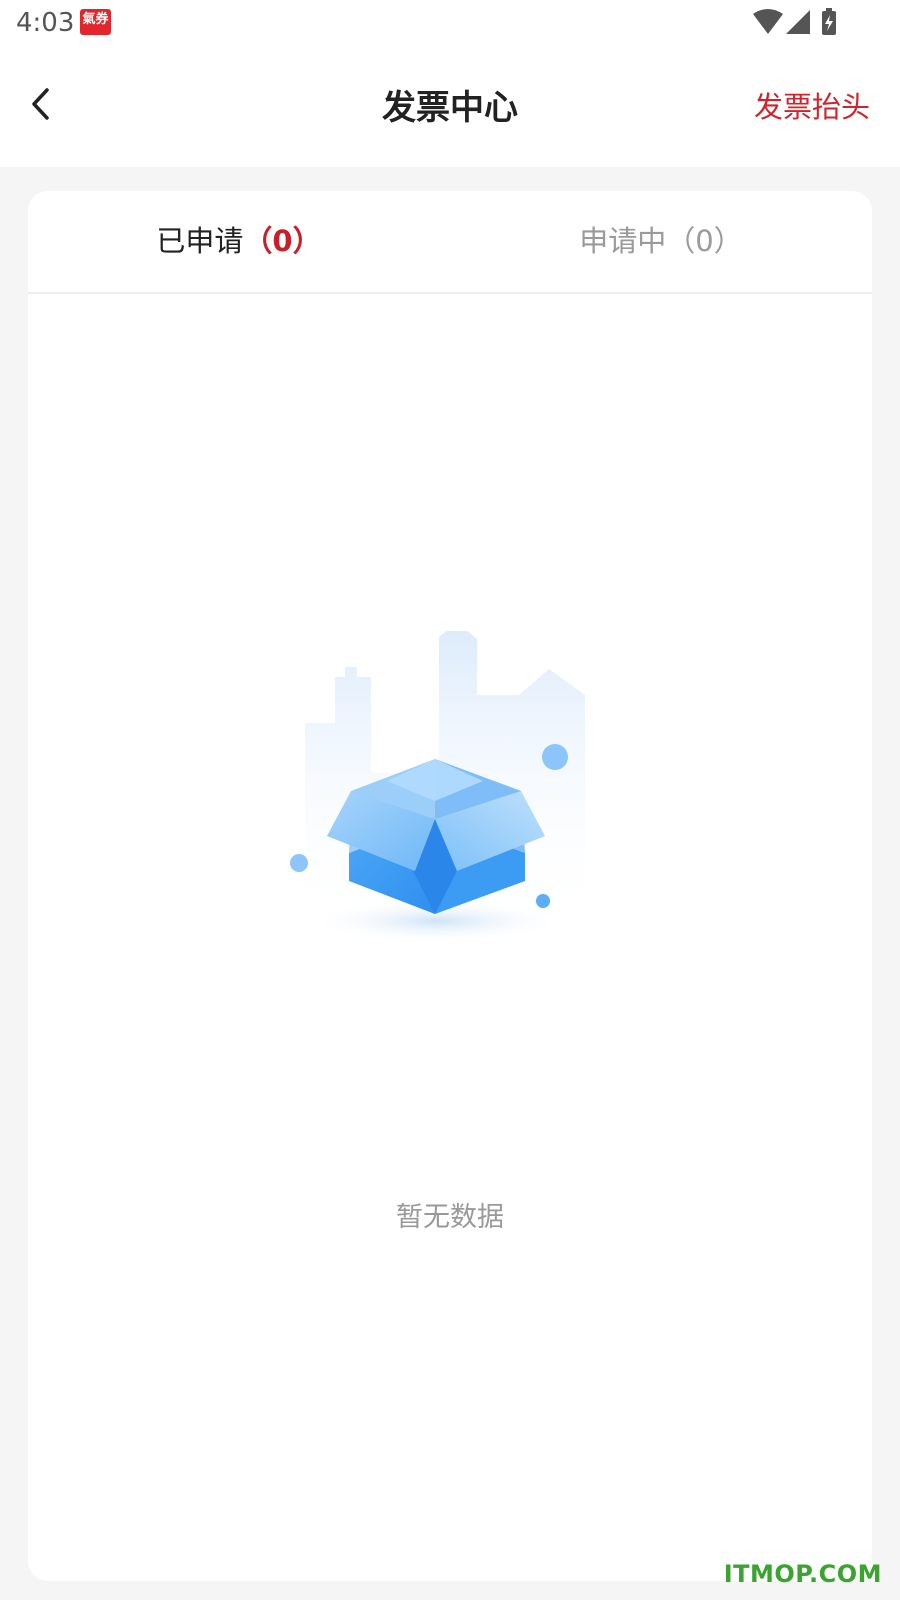 The width and height of the screenshot is (900, 1600). Describe the element at coordinates (704, 241) in the screenshot. I see `tab-pending-count: （0）` at that location.